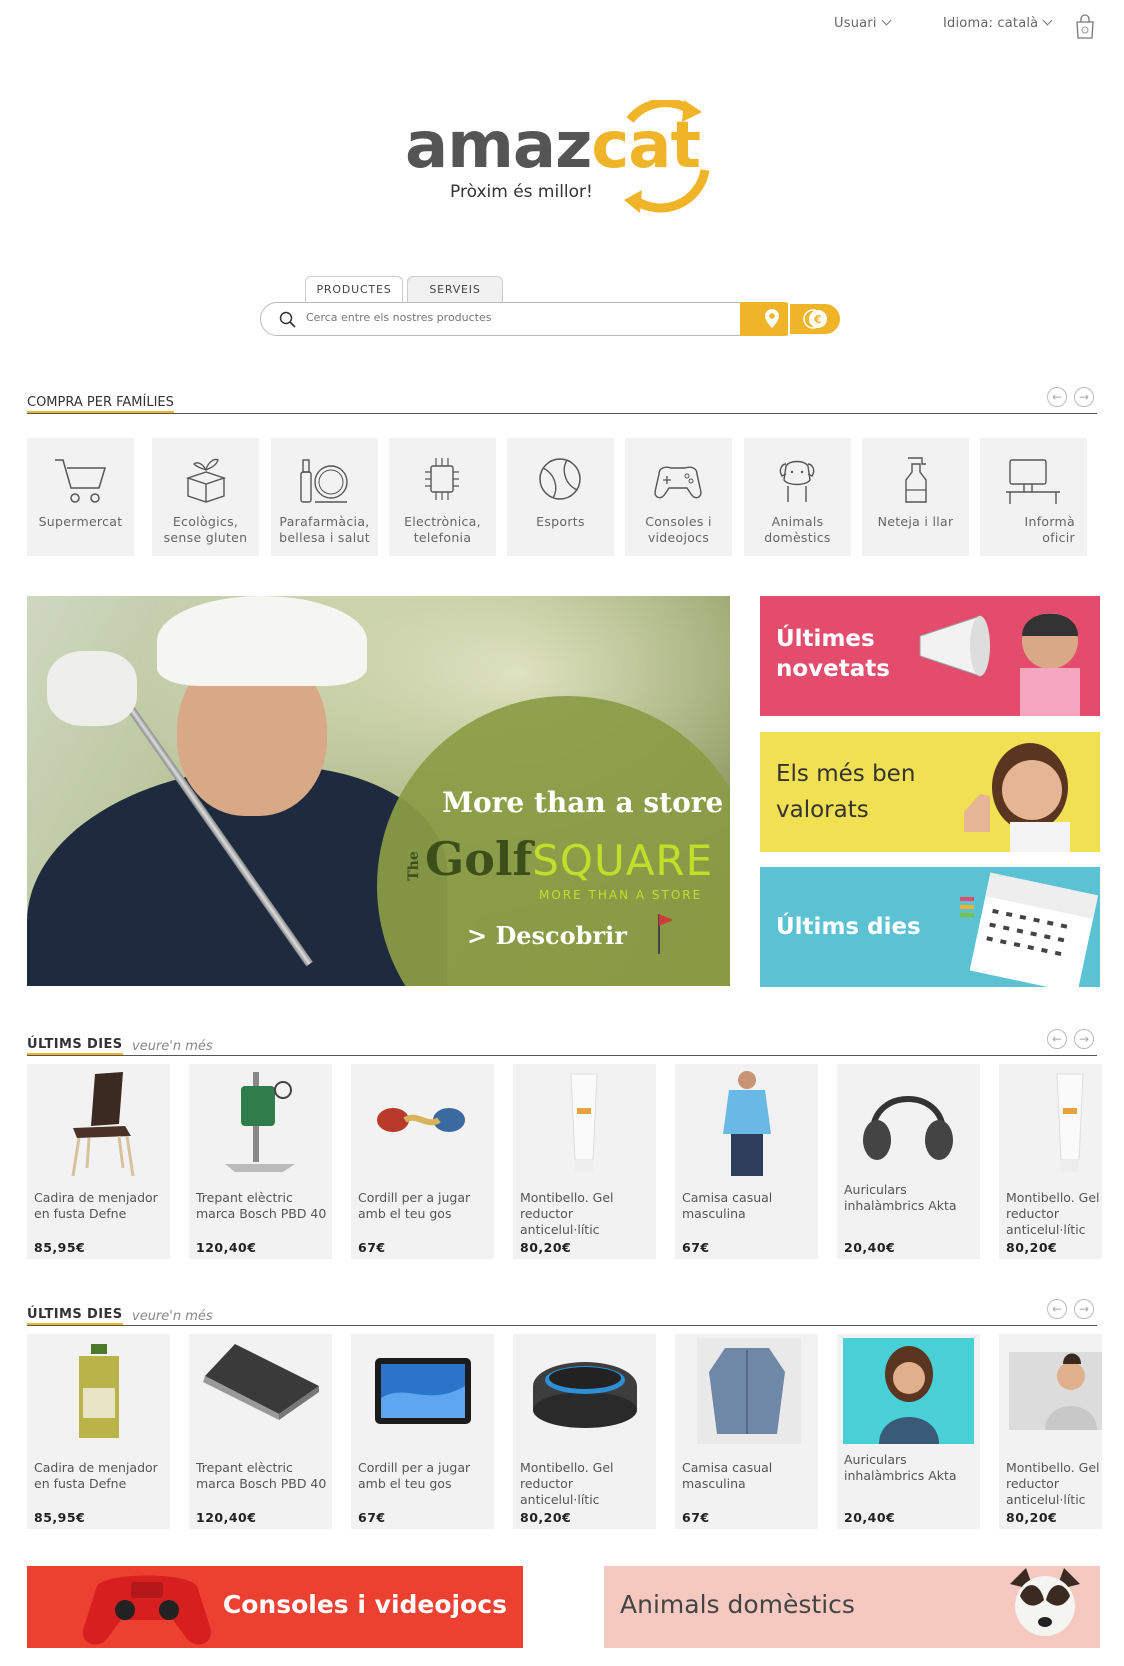  Describe the element at coordinates (822, 810) in the screenshot. I see `banner-label-2: valorats` at that location.